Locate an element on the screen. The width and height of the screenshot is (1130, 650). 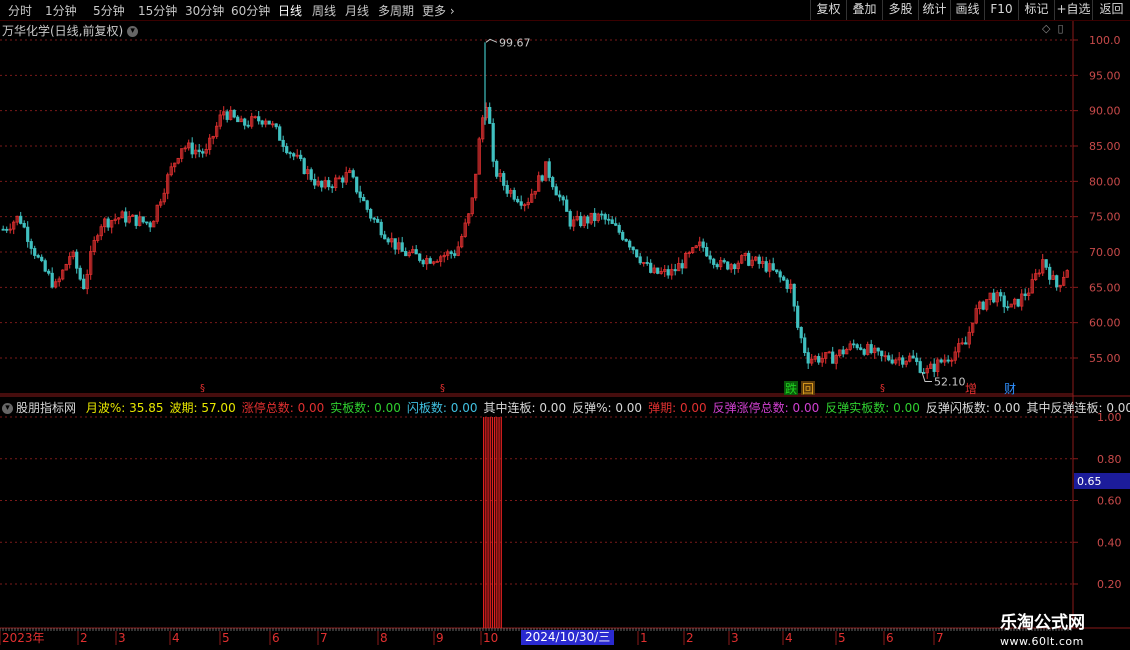
price-tick-label: 100.0 is located at coordinates (1105, 40).